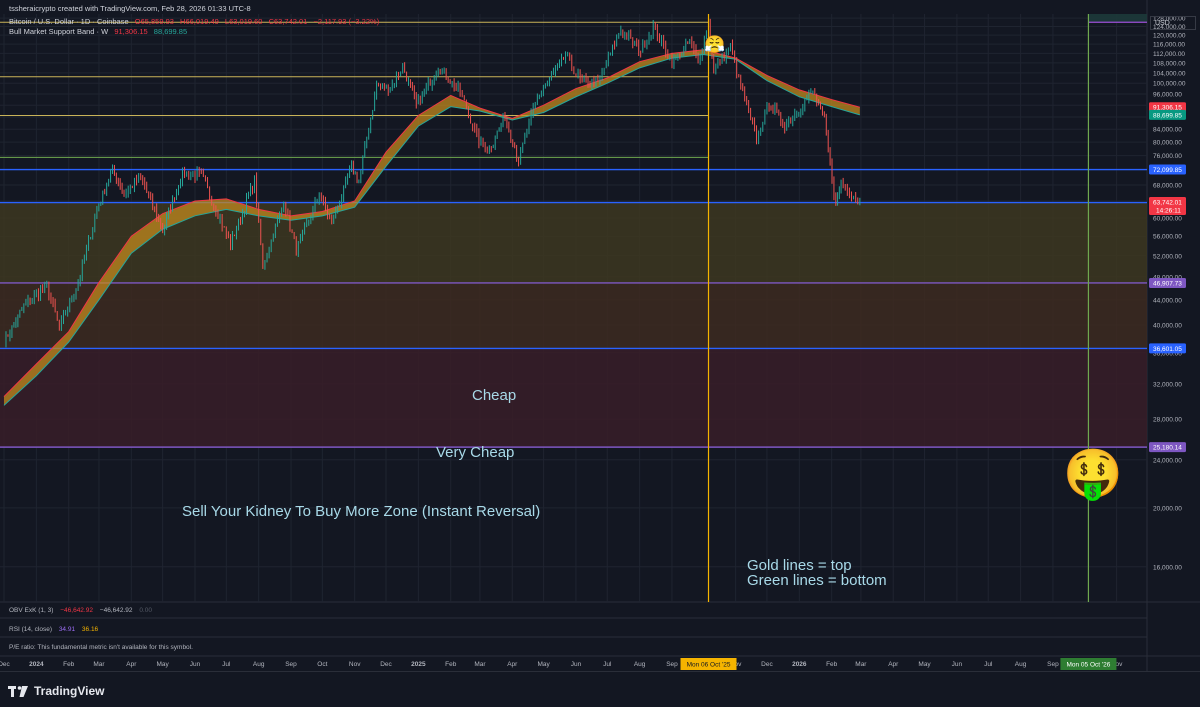 The height and width of the screenshot is (707, 1200). What do you see at coordinates (1169, 73) in the screenshot?
I see `price-tick-label: 104,000.00` at bounding box center [1169, 73].